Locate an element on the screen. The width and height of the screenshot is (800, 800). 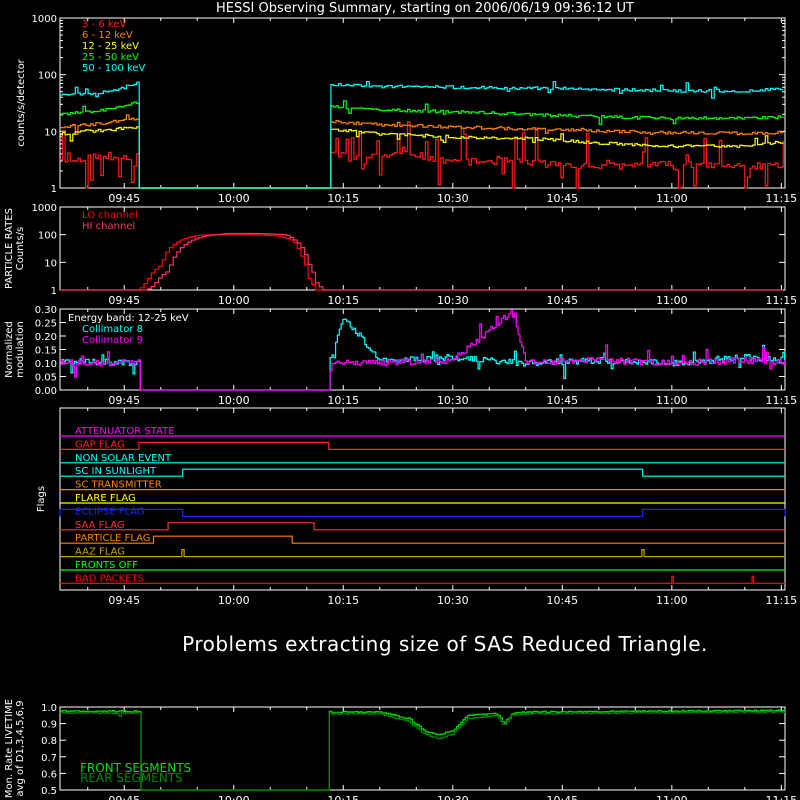
particle-rates-frame is located at coordinates (422, 248).